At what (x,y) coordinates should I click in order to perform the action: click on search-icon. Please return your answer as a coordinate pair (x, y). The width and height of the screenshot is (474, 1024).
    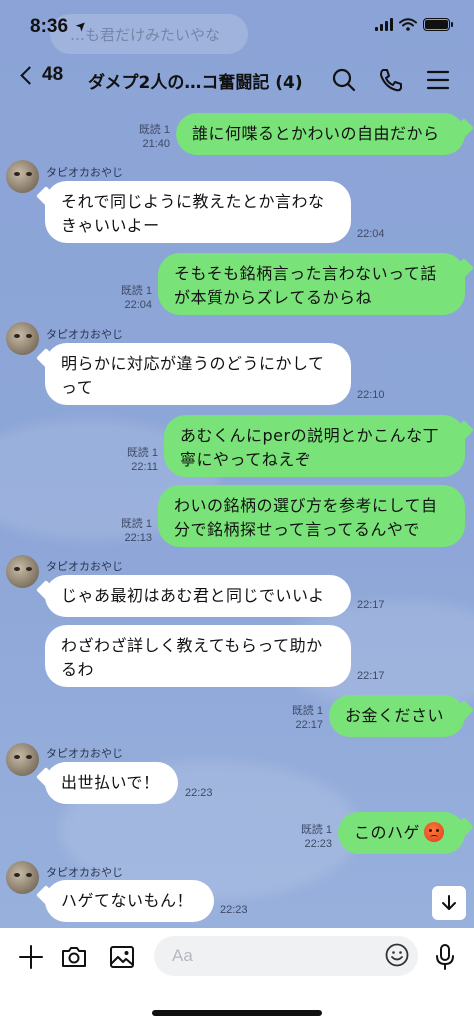
    Looking at the image, I should click on (344, 80).